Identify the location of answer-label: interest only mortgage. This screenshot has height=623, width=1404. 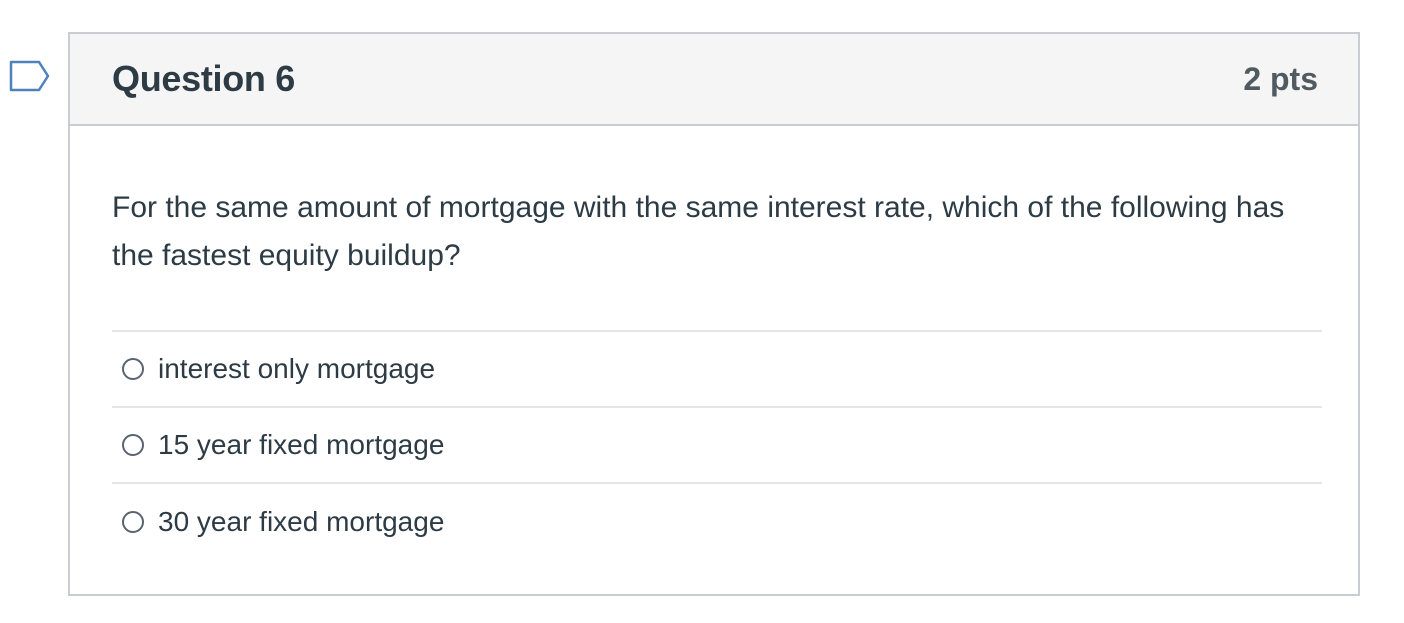
(296, 369).